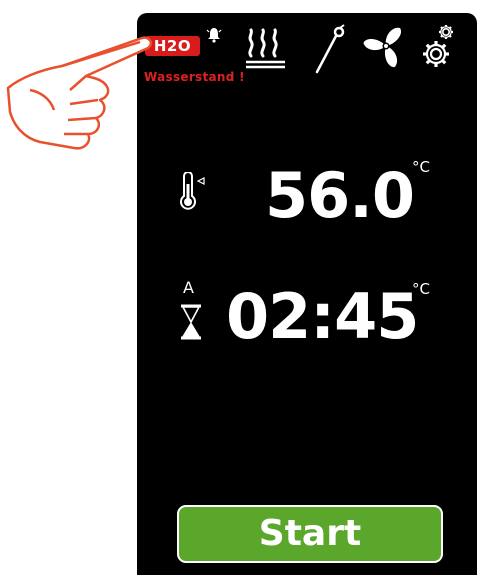 The image size is (477, 575). What do you see at coordinates (421, 289) in the screenshot?
I see `timer-unit: °C` at bounding box center [421, 289].